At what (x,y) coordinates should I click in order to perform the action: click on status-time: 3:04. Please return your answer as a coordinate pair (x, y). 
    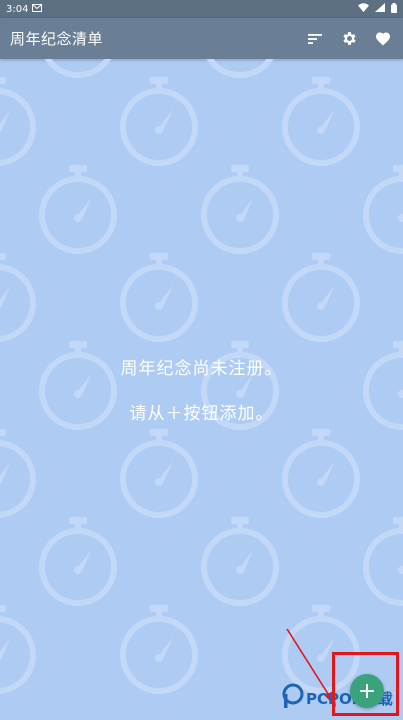
    Looking at the image, I should click on (17, 9).